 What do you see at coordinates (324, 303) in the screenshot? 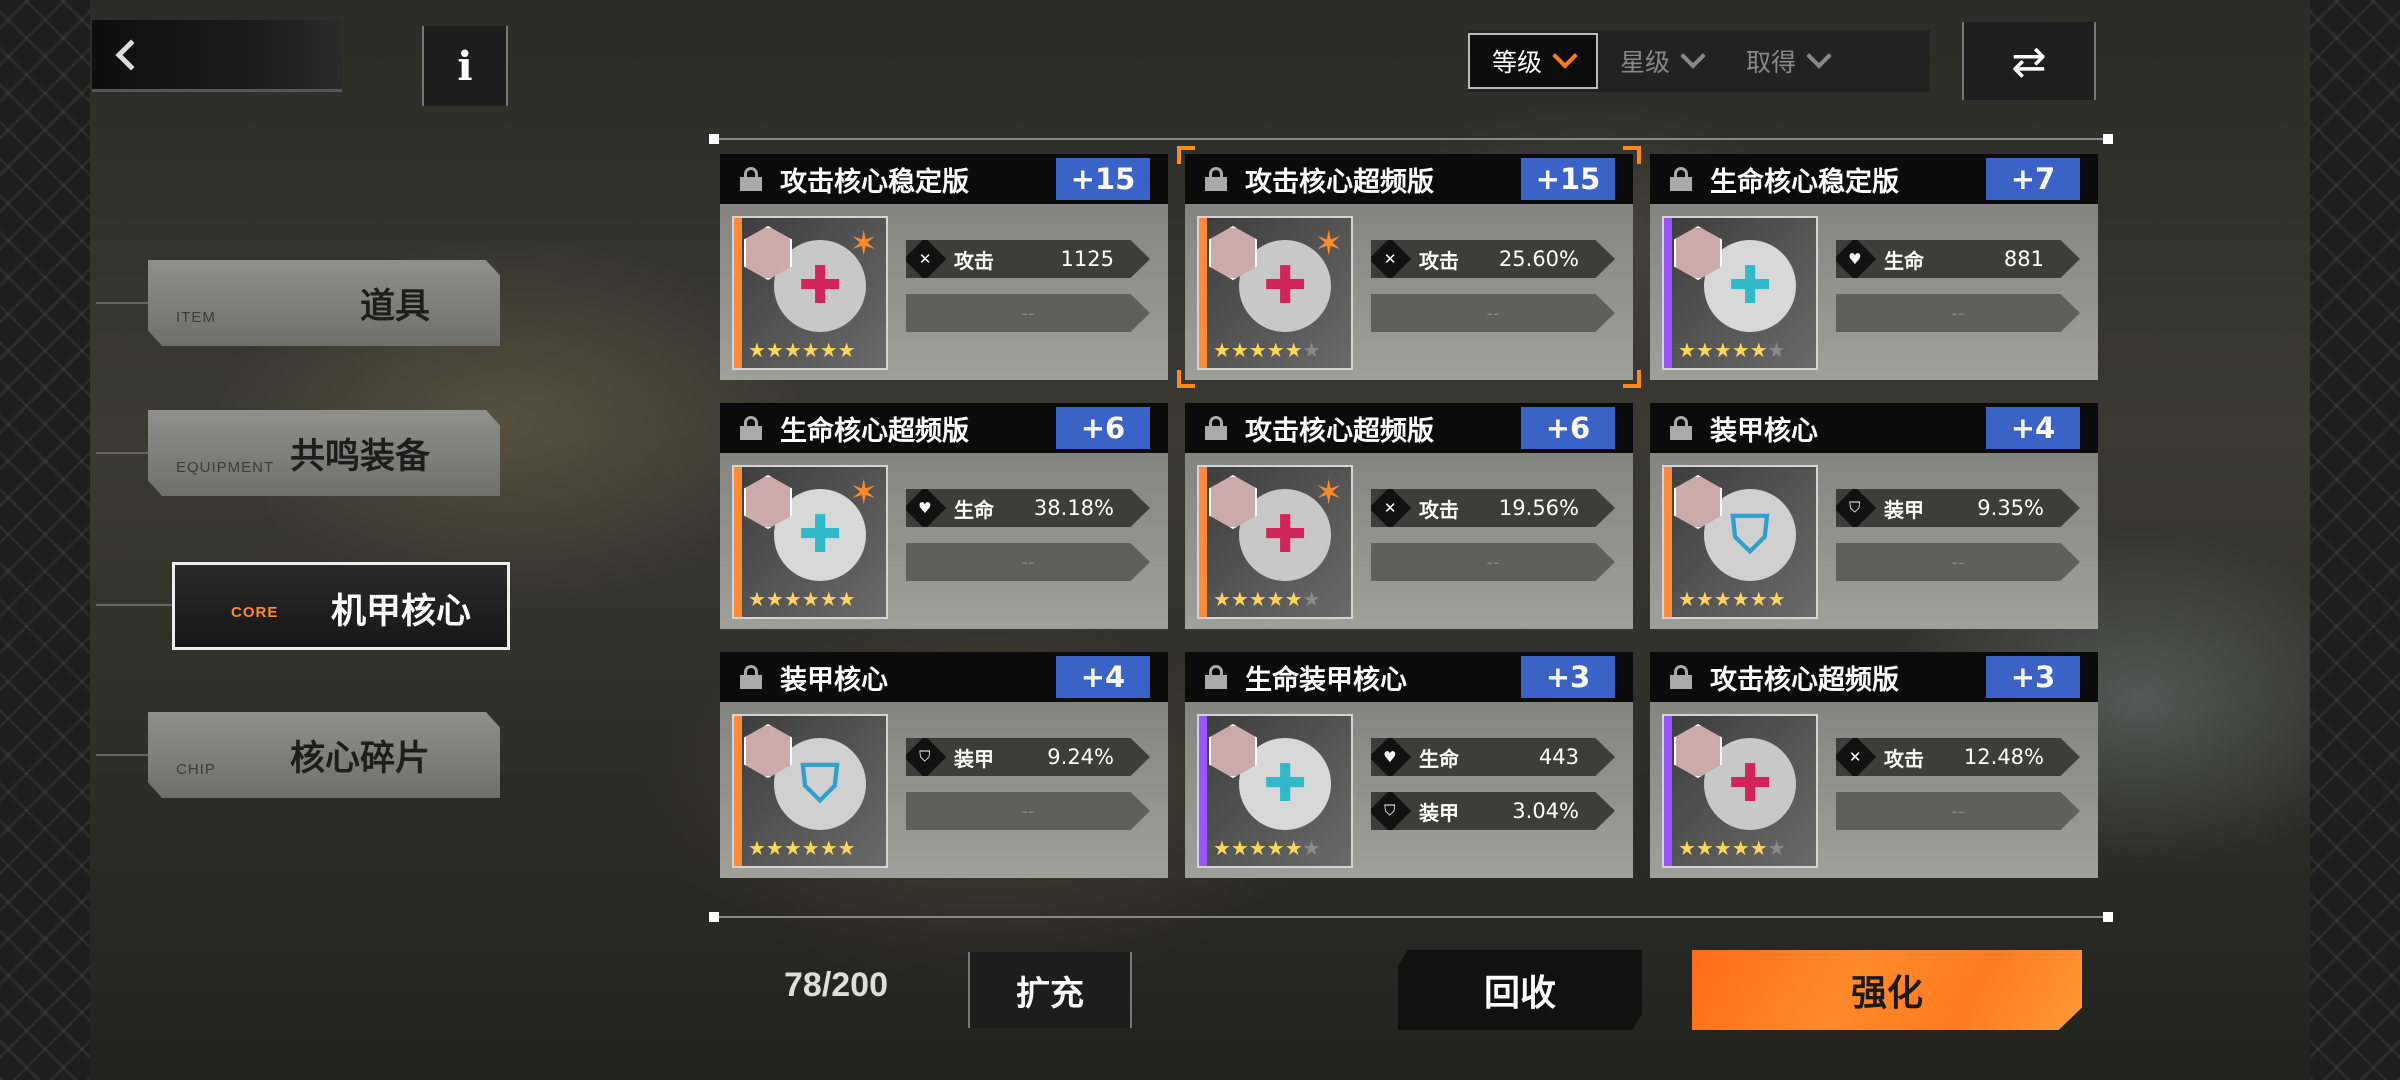
I see `category-tab-item: ITEM 道具` at bounding box center [324, 303].